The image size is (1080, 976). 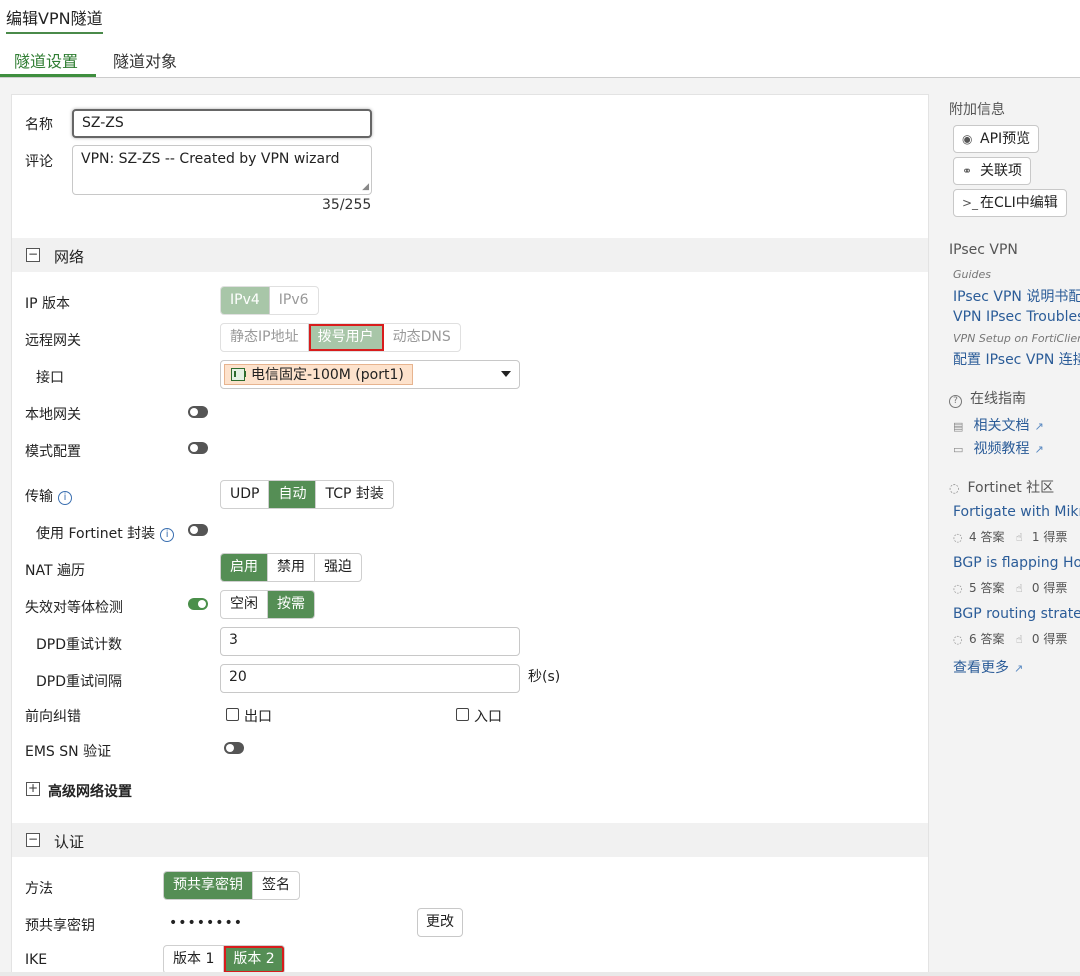 What do you see at coordinates (69, 257) in the screenshot?
I see `network-section-title: 网络` at bounding box center [69, 257].